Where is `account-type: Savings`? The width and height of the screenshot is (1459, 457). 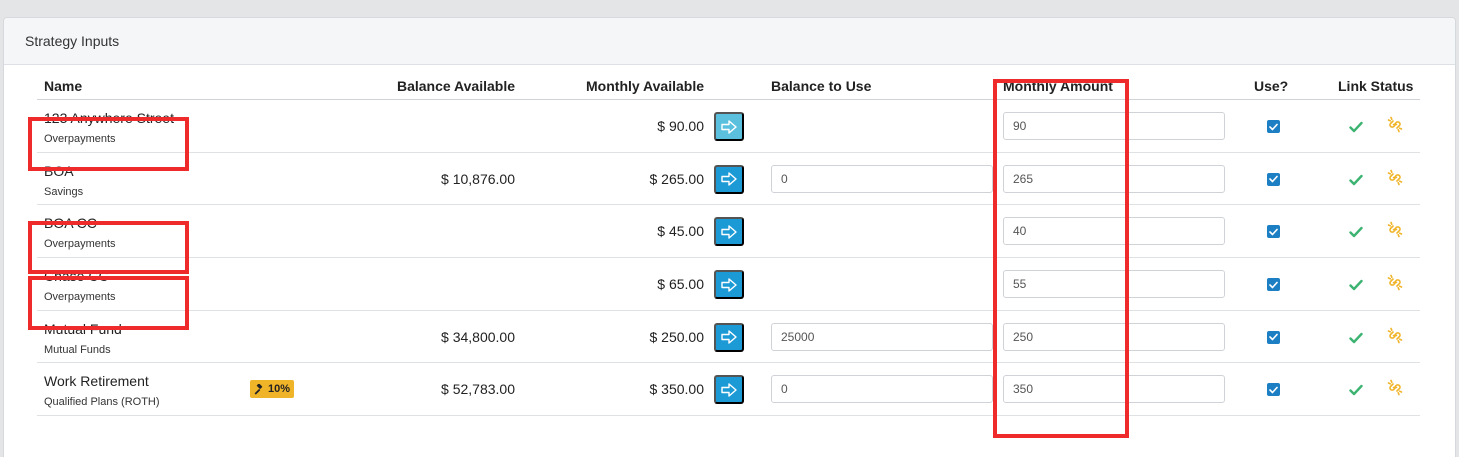
account-type: Savings is located at coordinates (64, 191).